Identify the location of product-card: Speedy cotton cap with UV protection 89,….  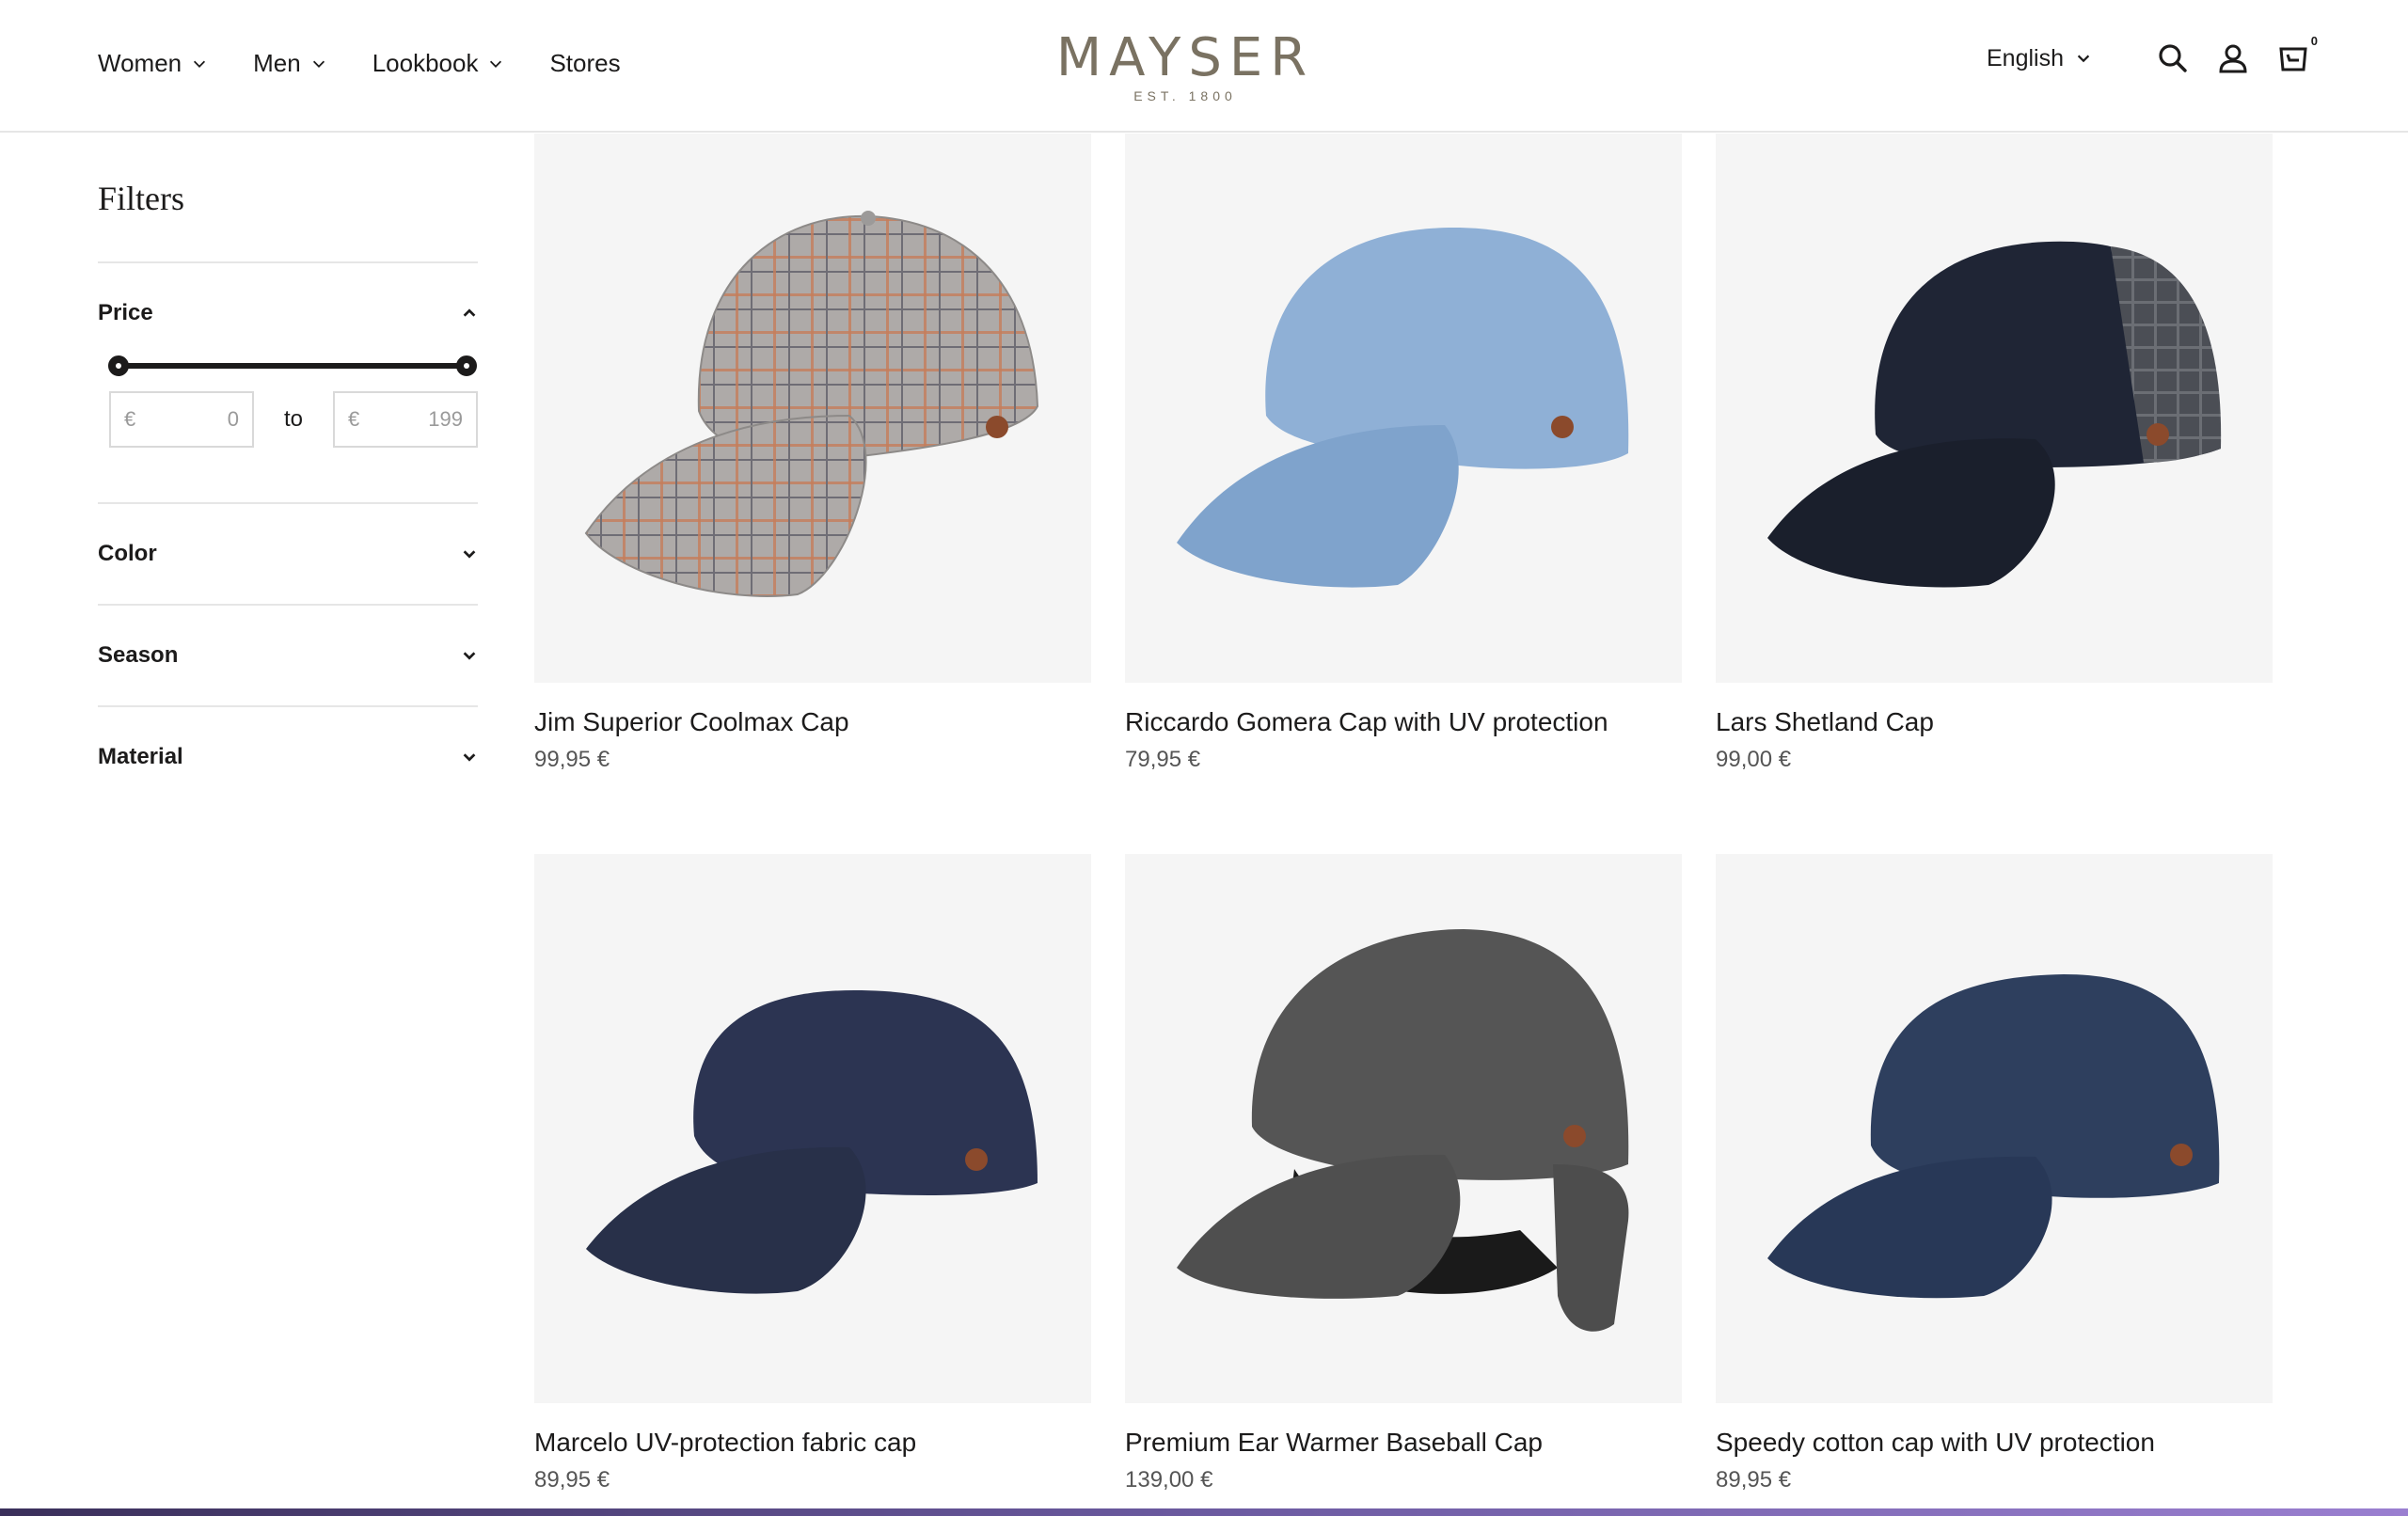
(1995, 1173).